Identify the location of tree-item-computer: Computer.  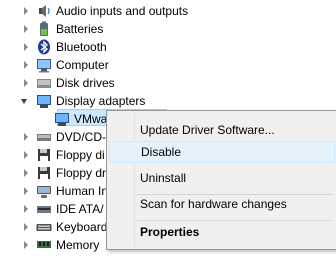
(168, 65).